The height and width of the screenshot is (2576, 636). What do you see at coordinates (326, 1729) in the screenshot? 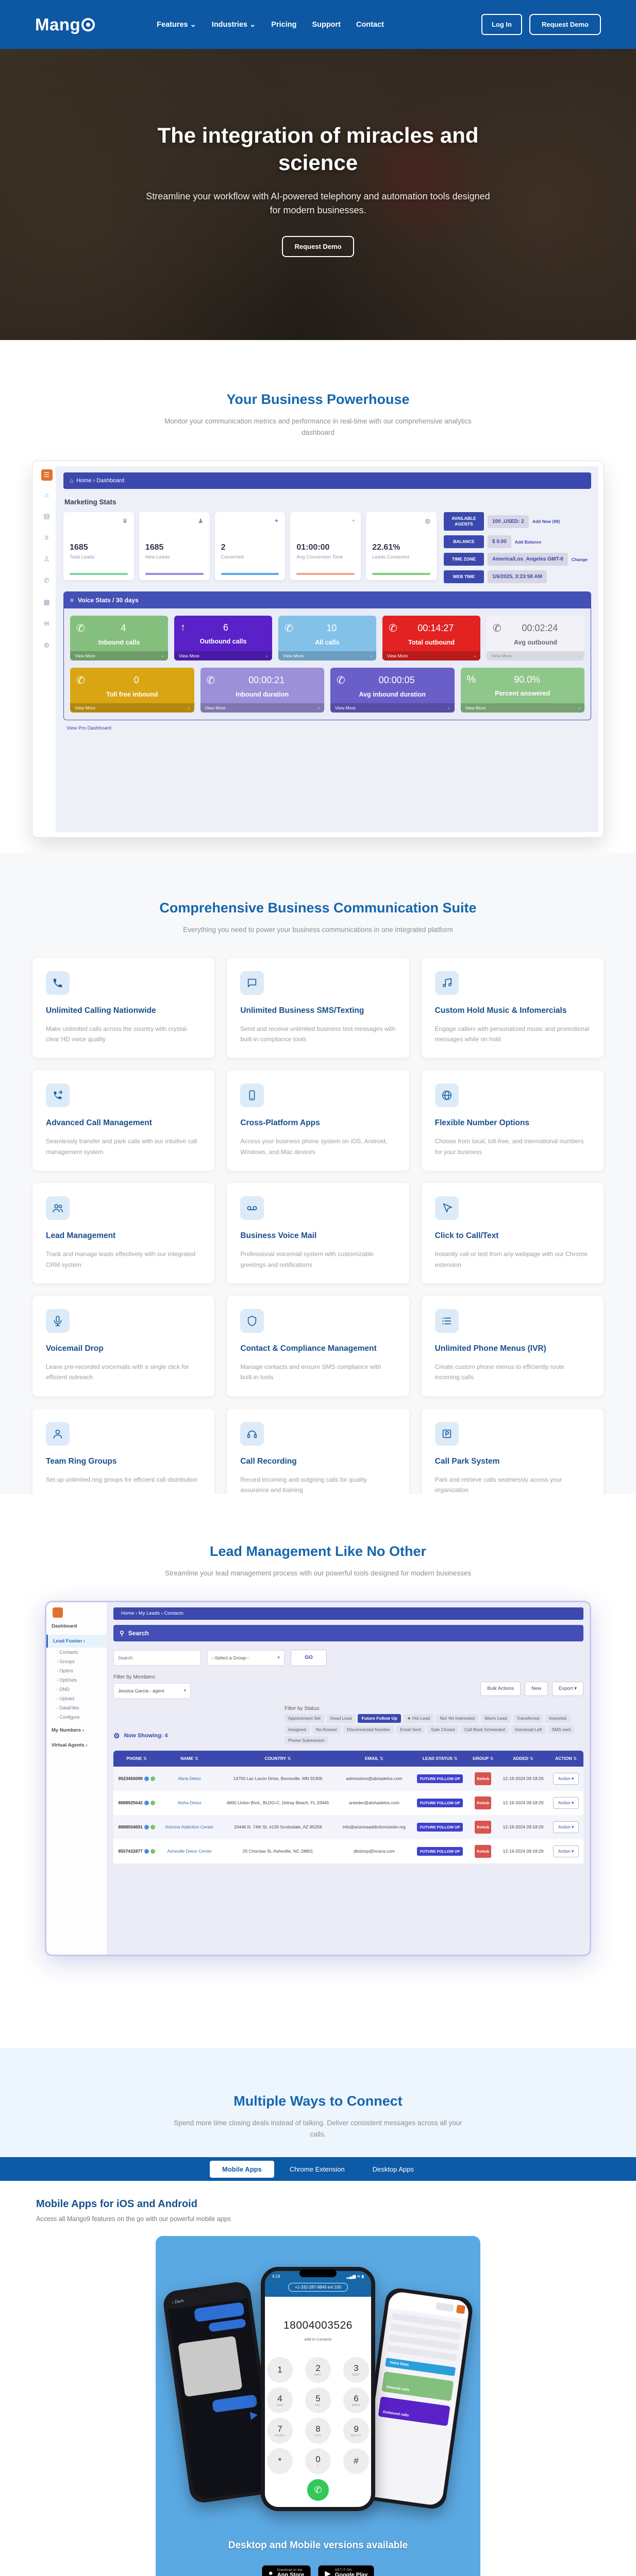
I see `status-filter-chip: No Answer` at bounding box center [326, 1729].